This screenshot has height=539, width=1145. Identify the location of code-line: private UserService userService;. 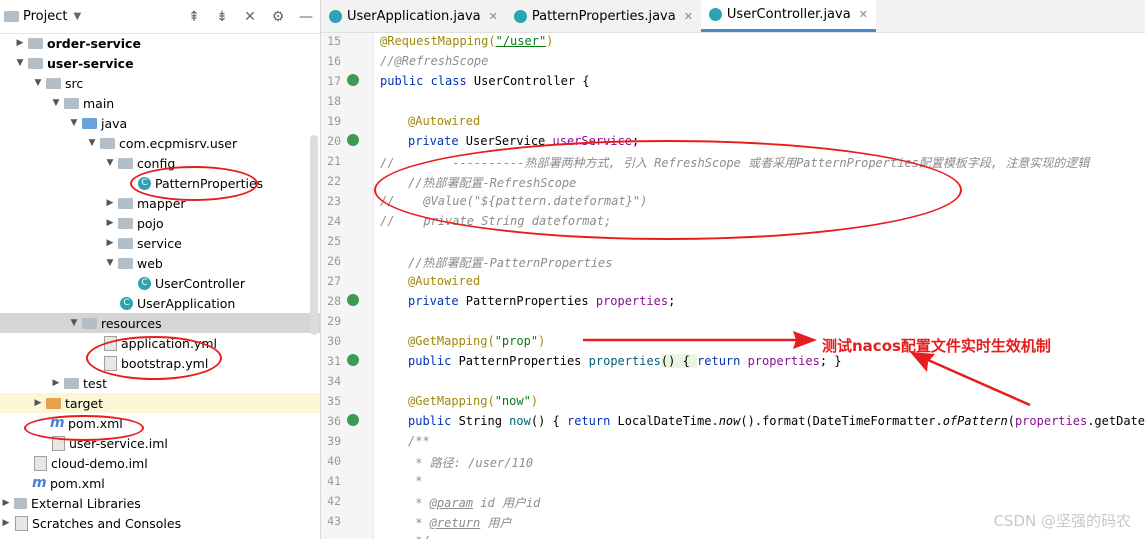
(523, 141).